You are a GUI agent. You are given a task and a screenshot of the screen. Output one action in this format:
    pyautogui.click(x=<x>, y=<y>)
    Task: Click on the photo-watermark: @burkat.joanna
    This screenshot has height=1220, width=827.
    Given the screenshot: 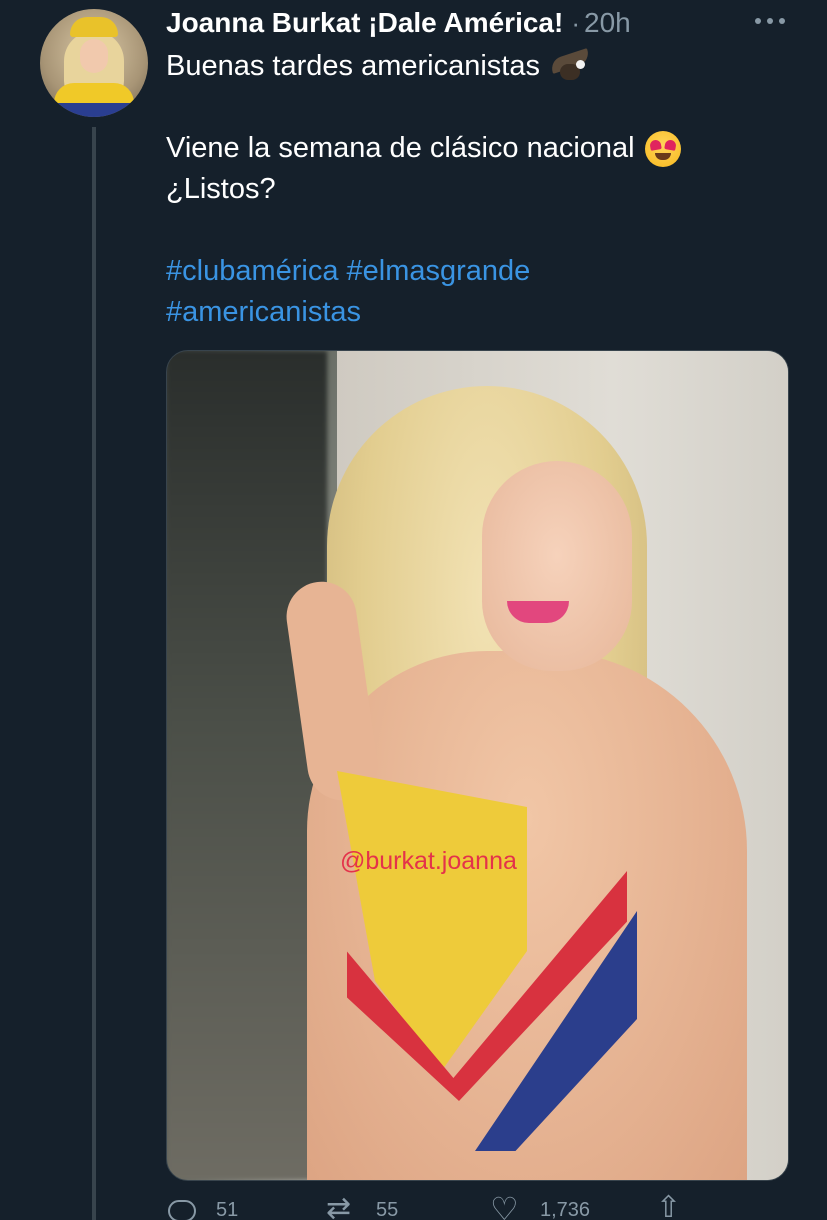 What is the action you would take?
    pyautogui.click(x=428, y=861)
    